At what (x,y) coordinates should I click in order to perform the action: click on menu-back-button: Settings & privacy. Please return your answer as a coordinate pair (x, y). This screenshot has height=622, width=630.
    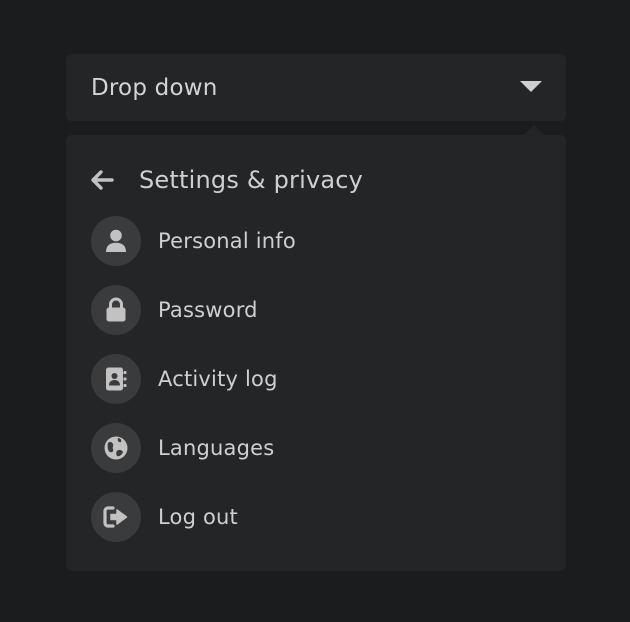
    Looking at the image, I should click on (316, 180).